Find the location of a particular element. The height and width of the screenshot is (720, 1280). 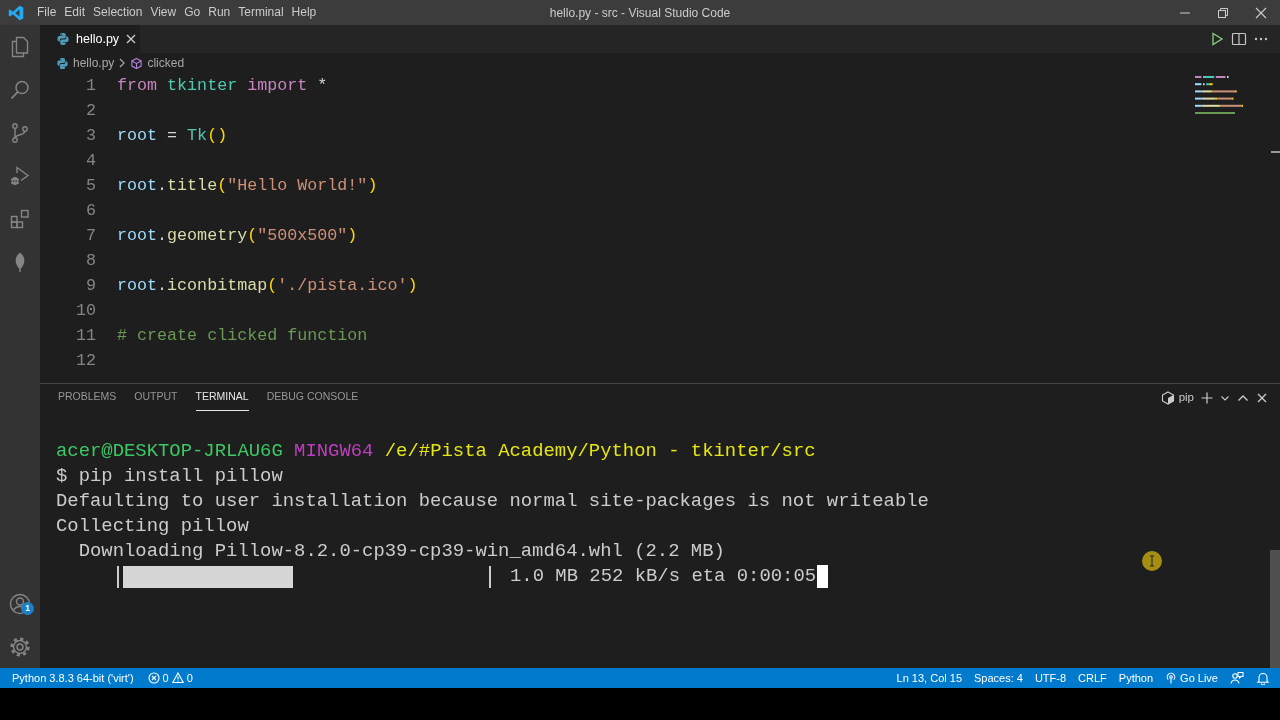

run-debug-icon is located at coordinates (20, 175).